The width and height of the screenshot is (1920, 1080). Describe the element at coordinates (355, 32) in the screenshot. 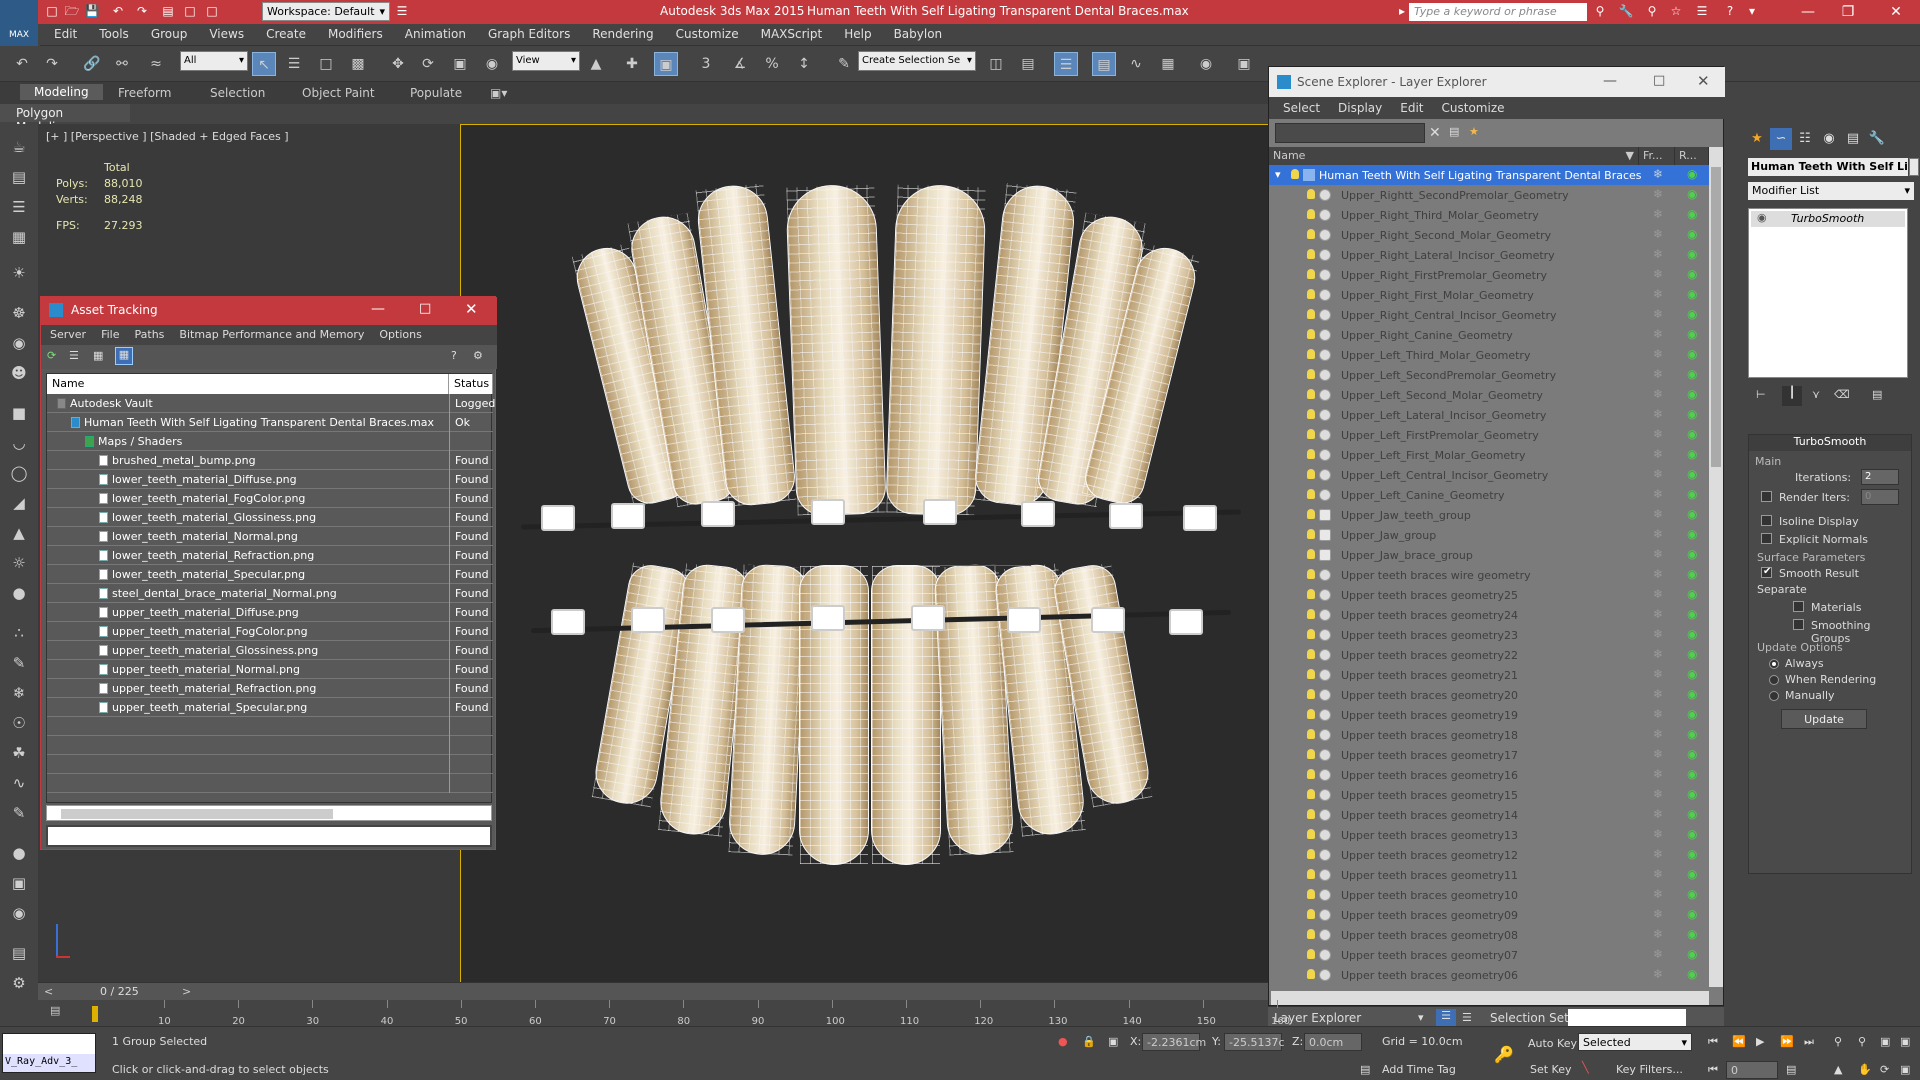

I see `menu-modifiers: Modifiers` at that location.